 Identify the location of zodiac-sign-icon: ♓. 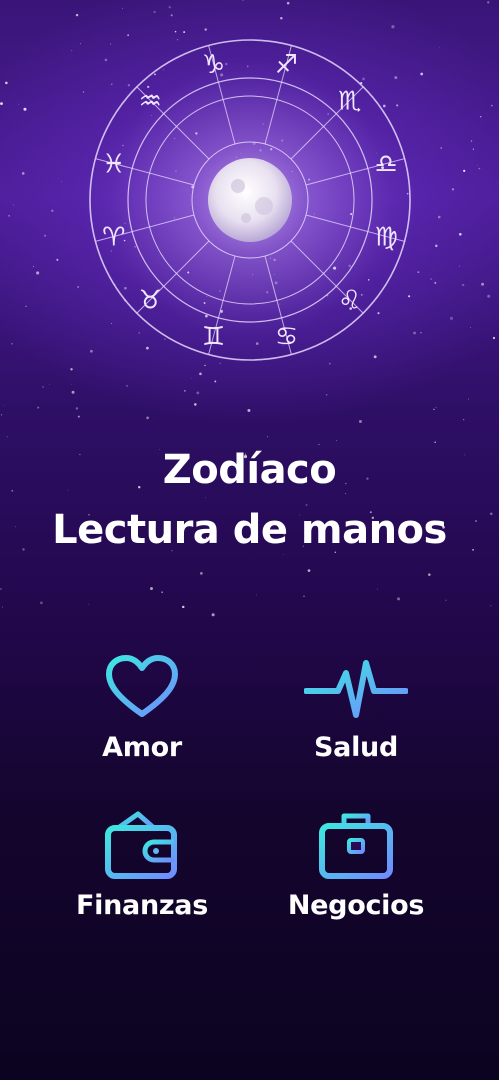
(113, 165).